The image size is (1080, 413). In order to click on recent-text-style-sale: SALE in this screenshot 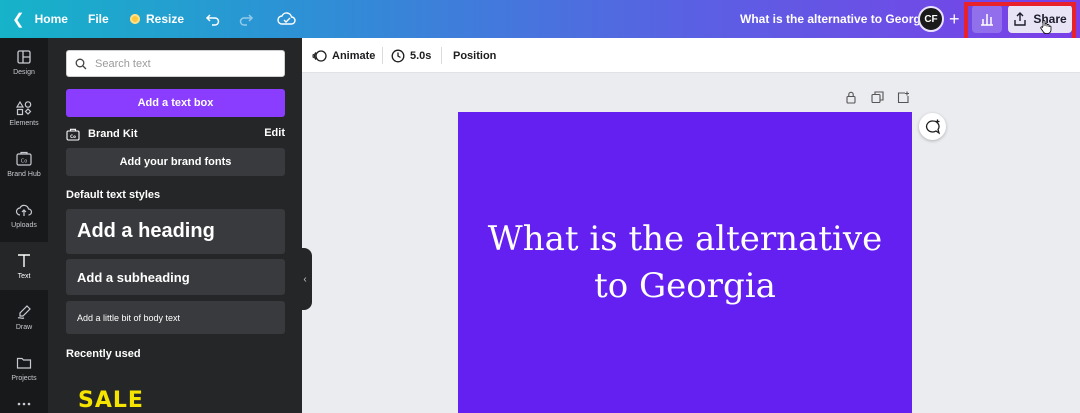, I will do `click(111, 400)`.